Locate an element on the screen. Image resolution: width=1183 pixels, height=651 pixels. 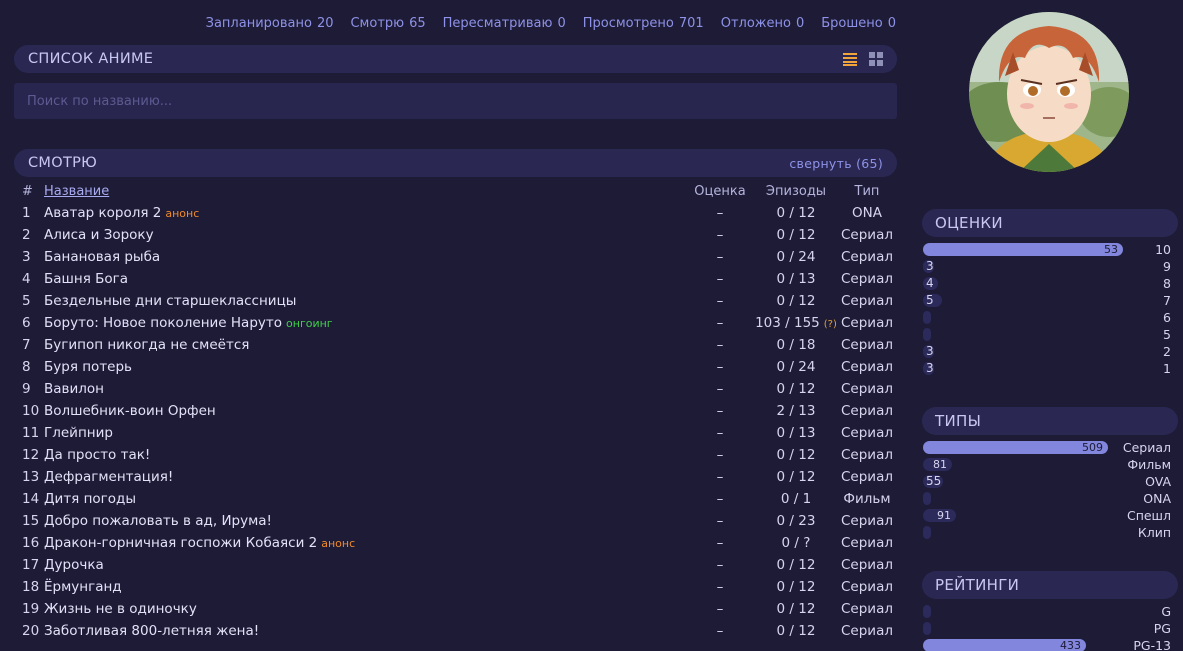
anime-title-link: Бугипоп никогда не смеётся is located at coordinates (146, 345).